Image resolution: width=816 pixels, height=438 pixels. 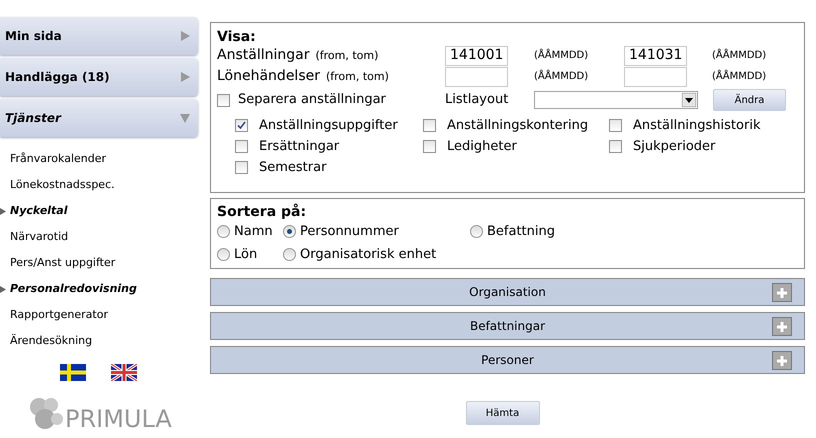 What do you see at coordinates (59, 315) in the screenshot?
I see `sidebar-link: Rapportgenerator` at bounding box center [59, 315].